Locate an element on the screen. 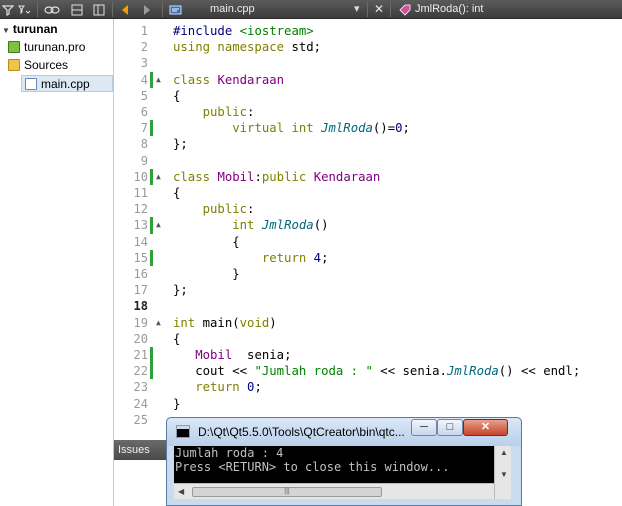  tree-source-file: main.cpp is located at coordinates (67, 83).